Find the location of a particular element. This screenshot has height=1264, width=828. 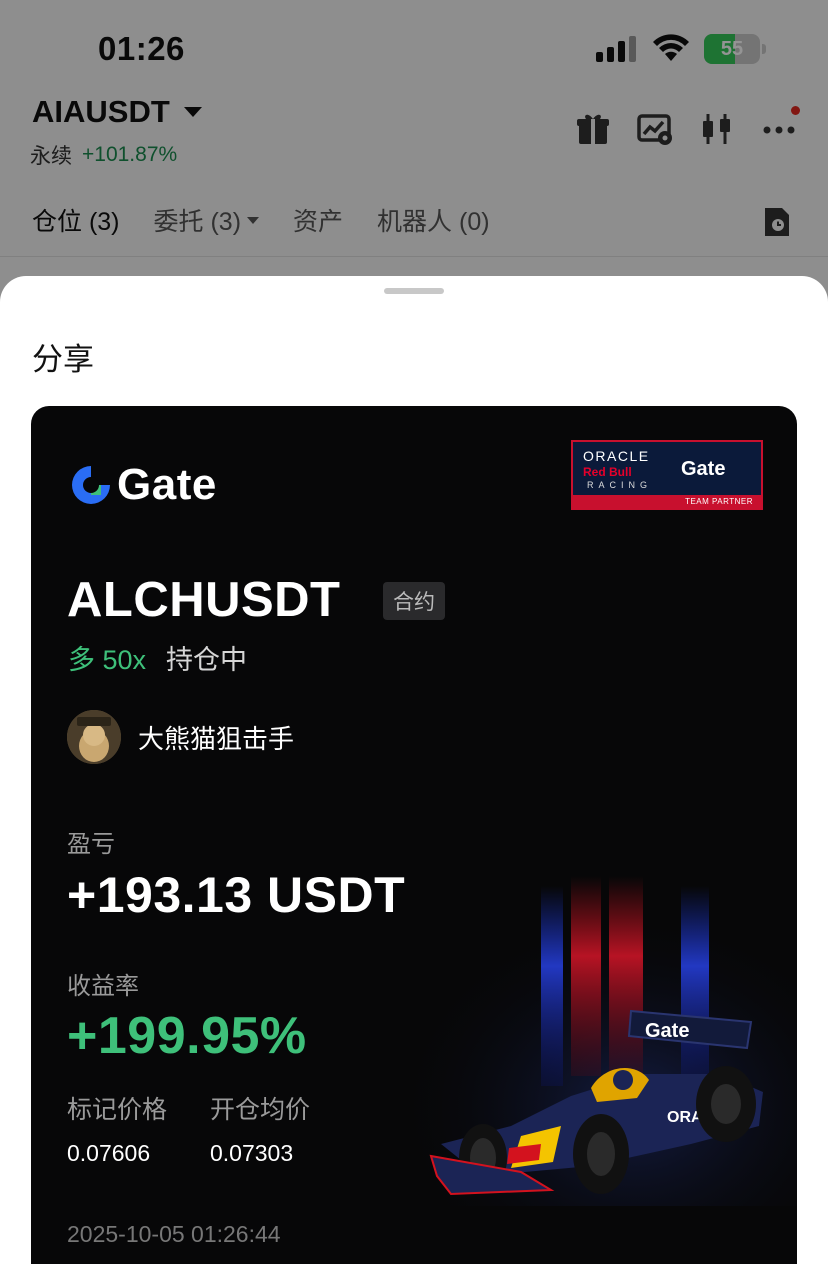

entry-price-group: 开仓均价 0.07303 is located at coordinates (260, 1128).